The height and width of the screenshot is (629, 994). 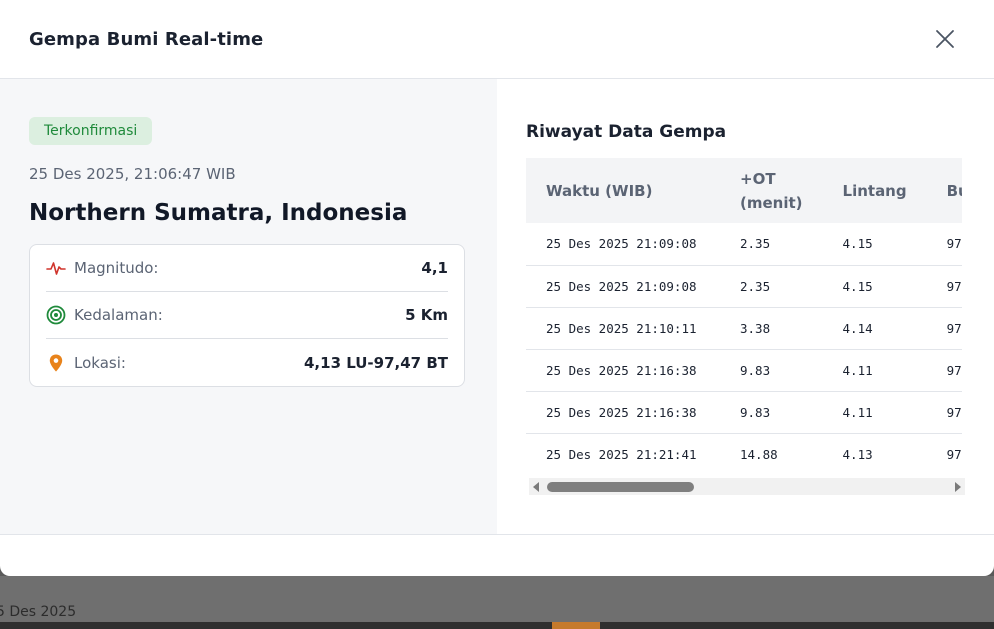 I want to click on detail-row-depth: Kedalaman: 5 Km, so click(x=247, y=315).